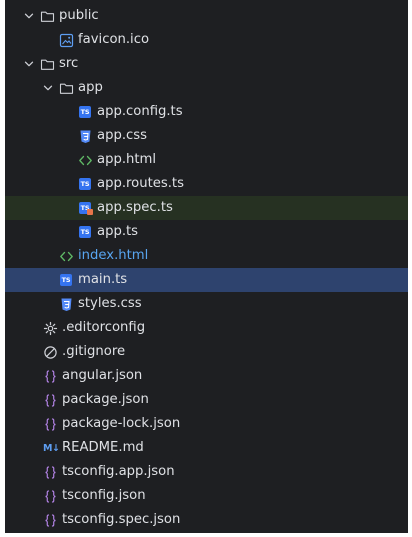 Image resolution: width=412 pixels, height=537 pixels. Describe the element at coordinates (206, 232) in the screenshot. I see `tree-file-app-ts: TS app.ts` at that location.